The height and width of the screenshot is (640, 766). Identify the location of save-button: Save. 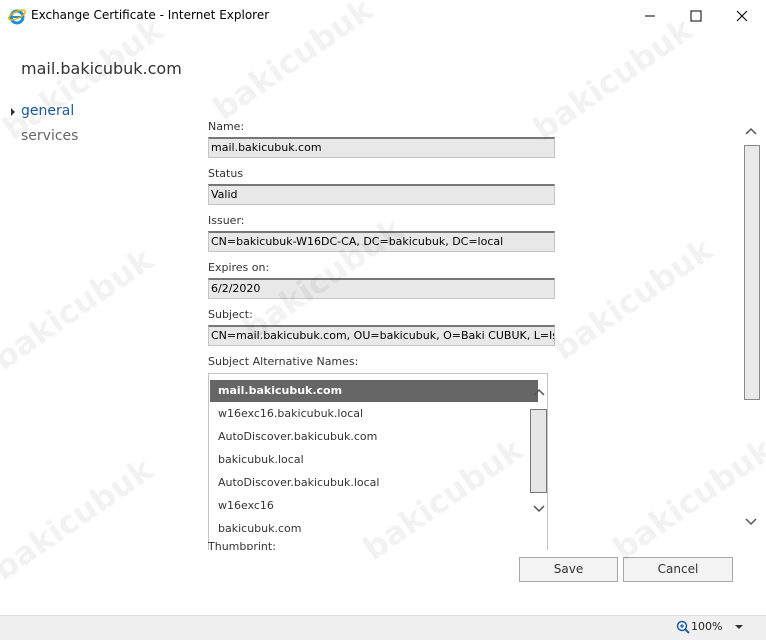
(568, 569).